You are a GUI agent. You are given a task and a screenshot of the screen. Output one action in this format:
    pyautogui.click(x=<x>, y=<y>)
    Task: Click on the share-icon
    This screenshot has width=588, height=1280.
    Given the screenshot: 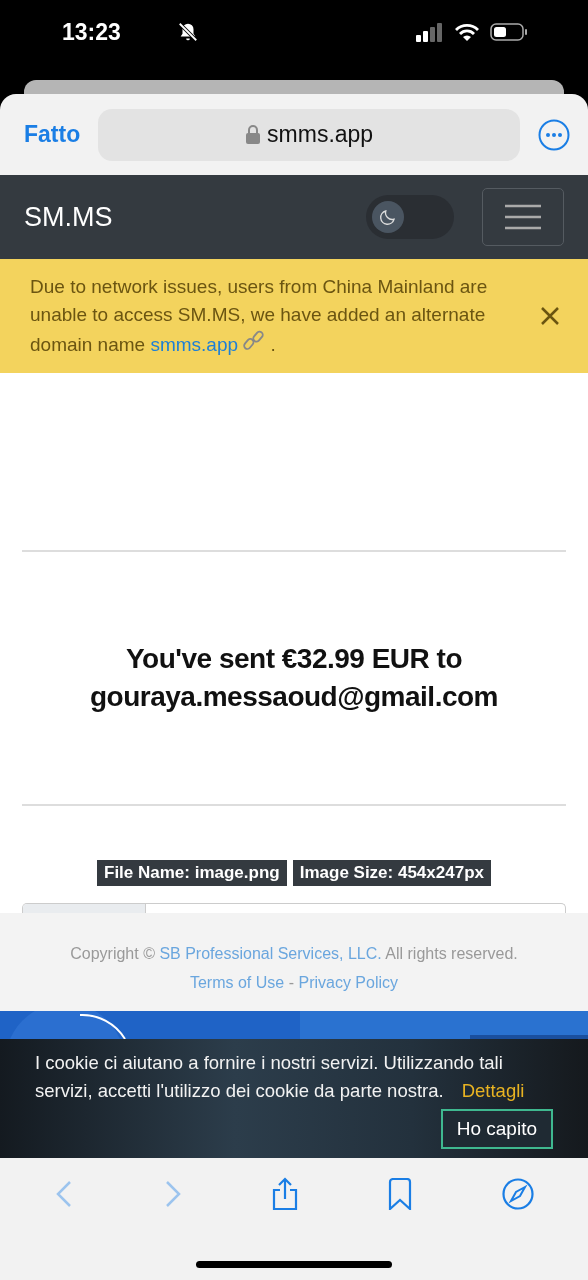 What is the action you would take?
    pyautogui.click(x=284, y=1194)
    